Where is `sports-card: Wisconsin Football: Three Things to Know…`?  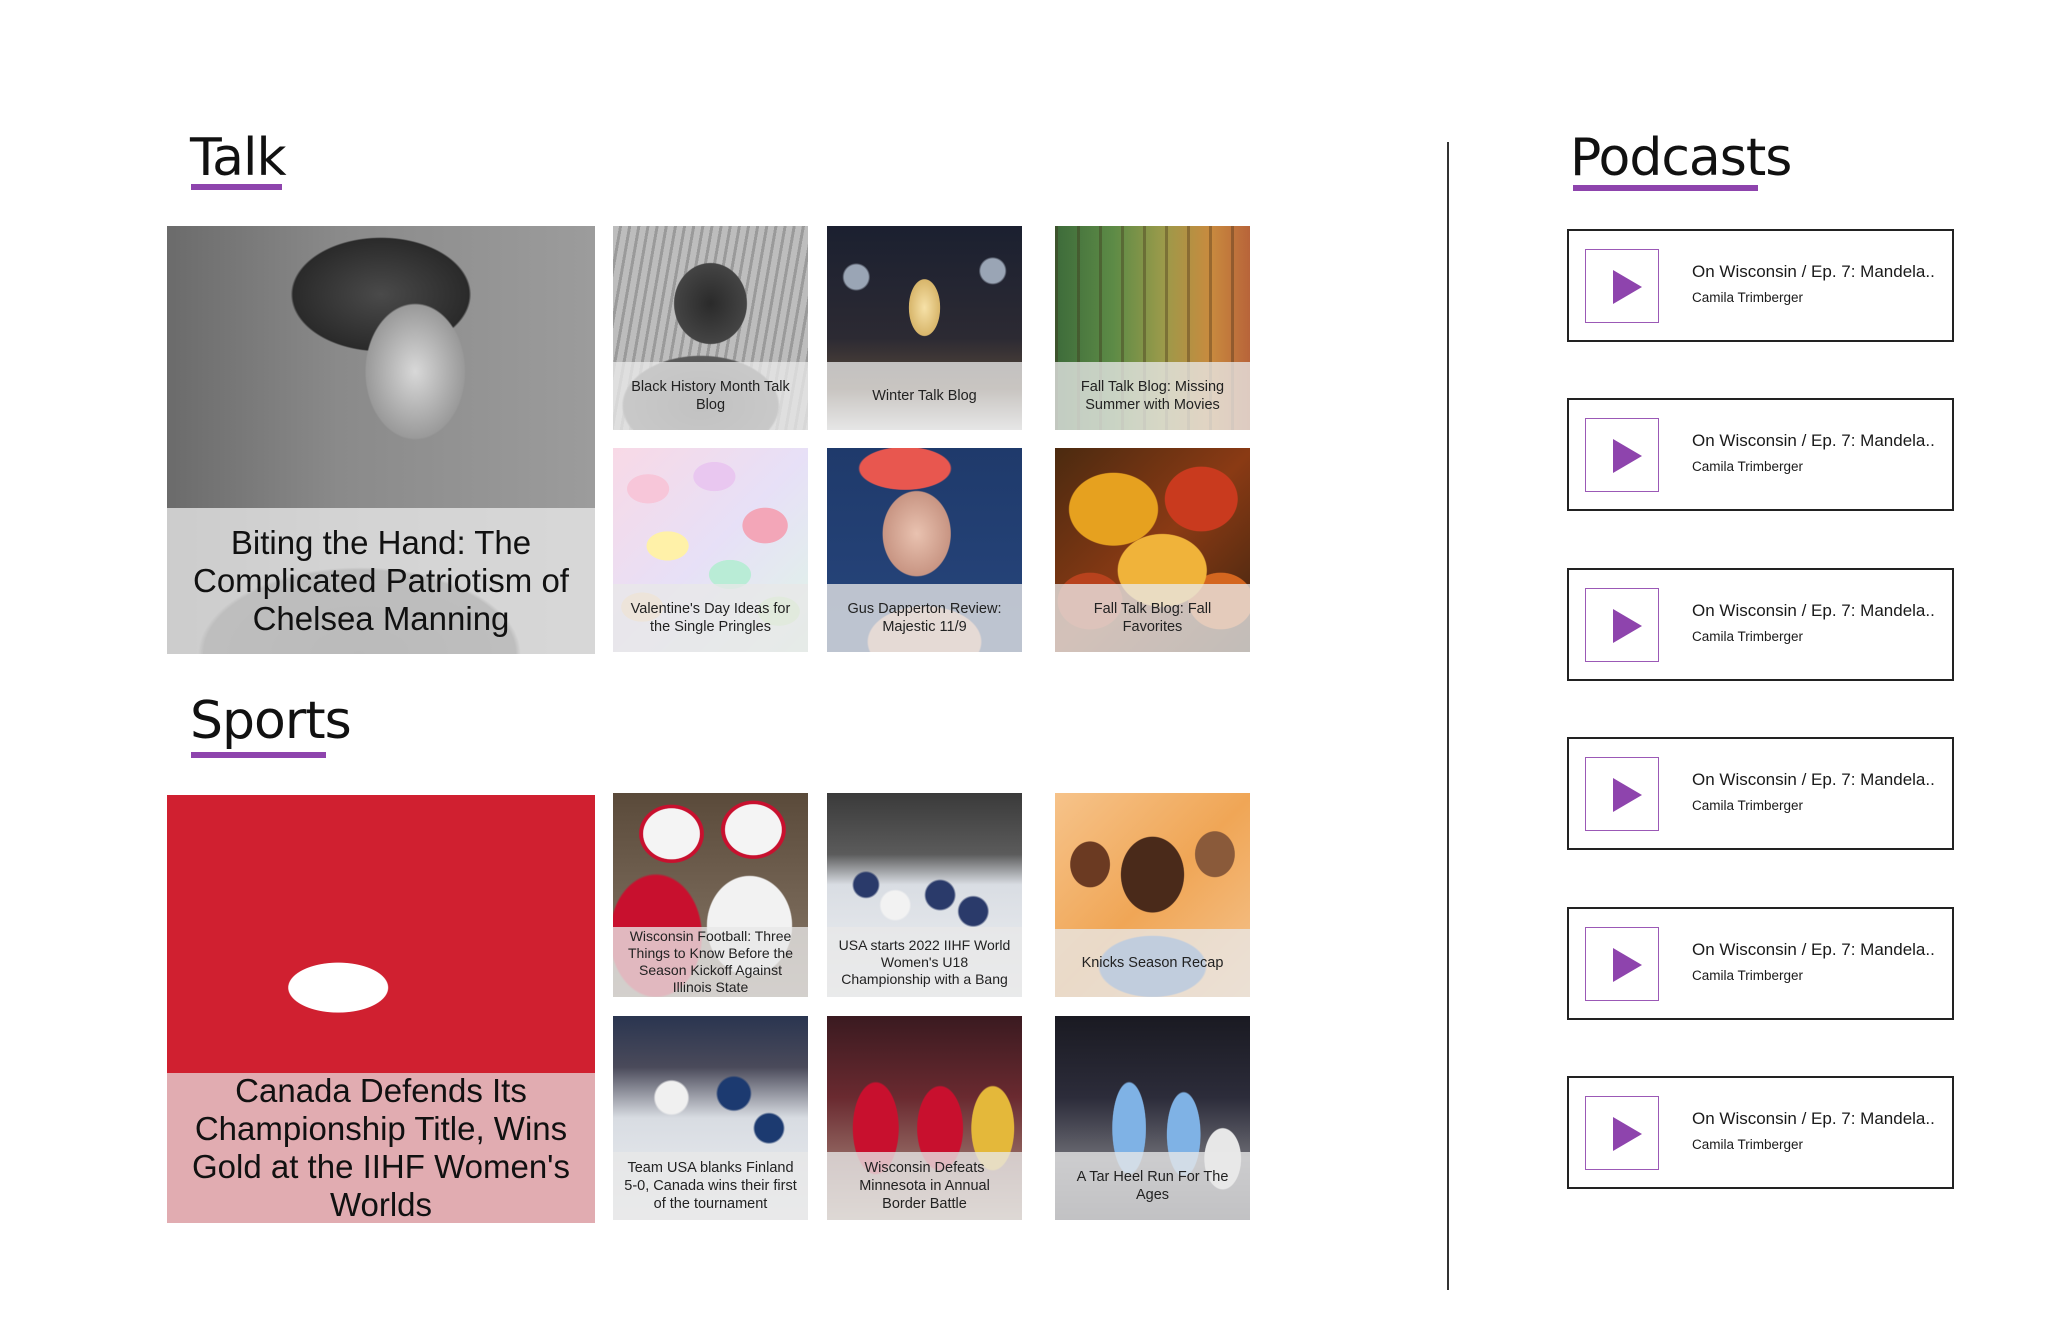 sports-card: Wisconsin Football: Three Things to Know… is located at coordinates (710, 895).